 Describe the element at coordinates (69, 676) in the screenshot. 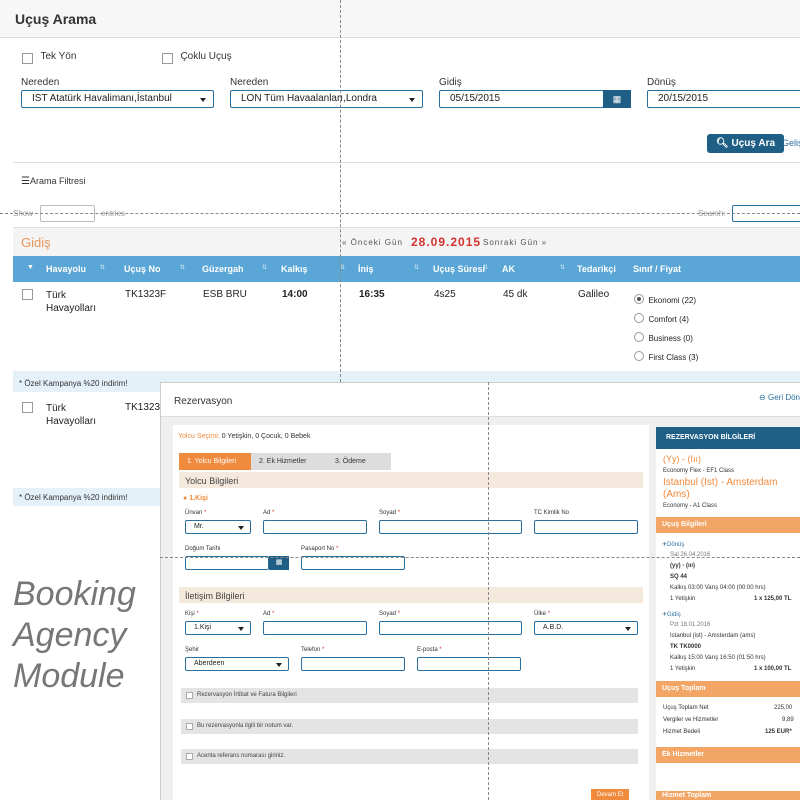

I see `booking-text-line: Module` at that location.